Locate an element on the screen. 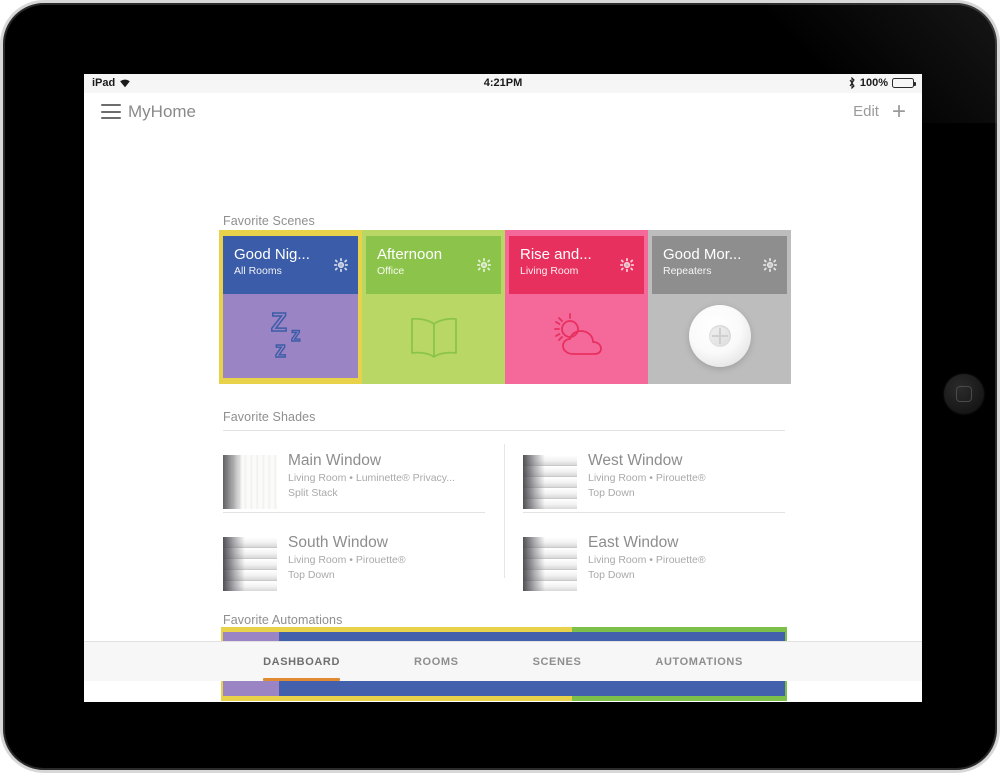 The image size is (1000, 773). scene-tile-body: Rise and... Living Room is located at coordinates (576, 307).